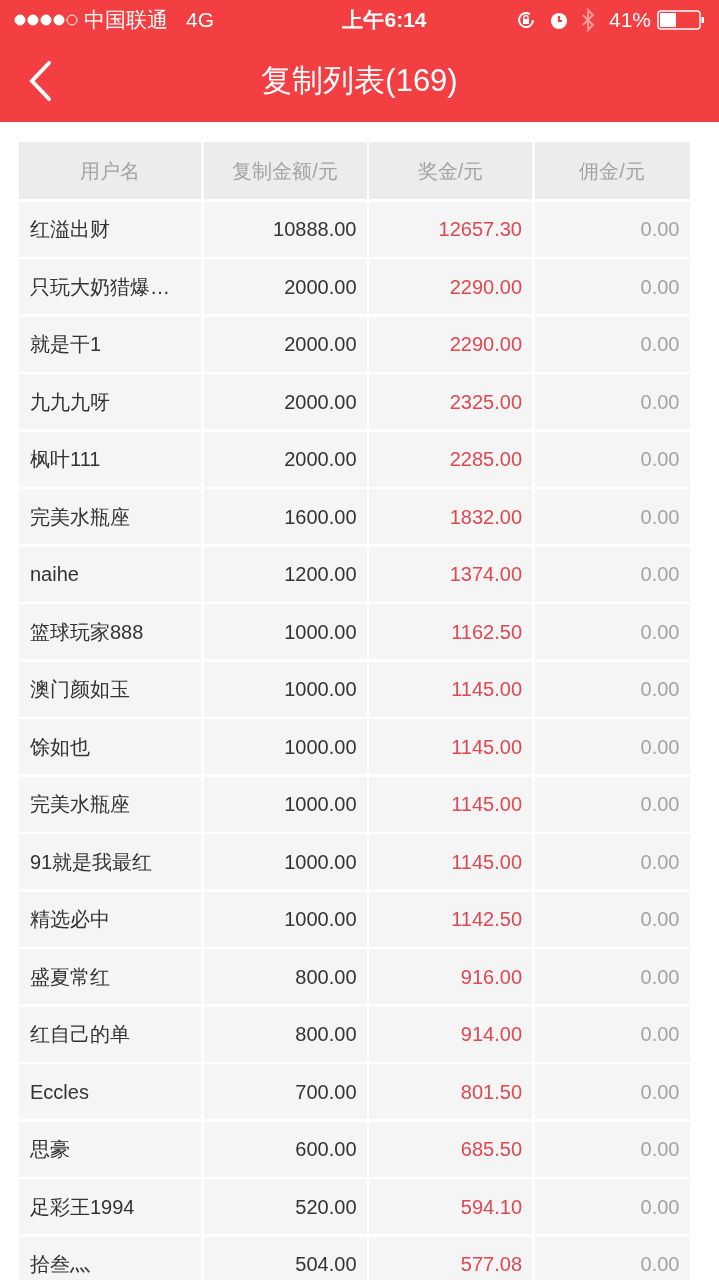 The image size is (719, 1280). Describe the element at coordinates (200, 20) in the screenshot. I see `network-text: 4G` at that location.